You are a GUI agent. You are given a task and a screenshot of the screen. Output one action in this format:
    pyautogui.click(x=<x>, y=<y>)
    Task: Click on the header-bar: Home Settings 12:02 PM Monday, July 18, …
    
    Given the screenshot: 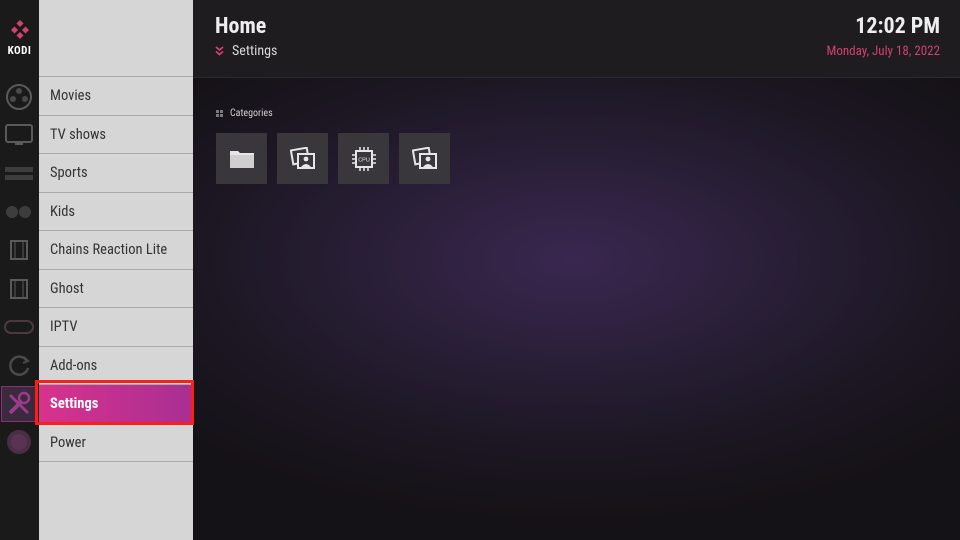 What is the action you would take?
    pyautogui.click(x=576, y=39)
    